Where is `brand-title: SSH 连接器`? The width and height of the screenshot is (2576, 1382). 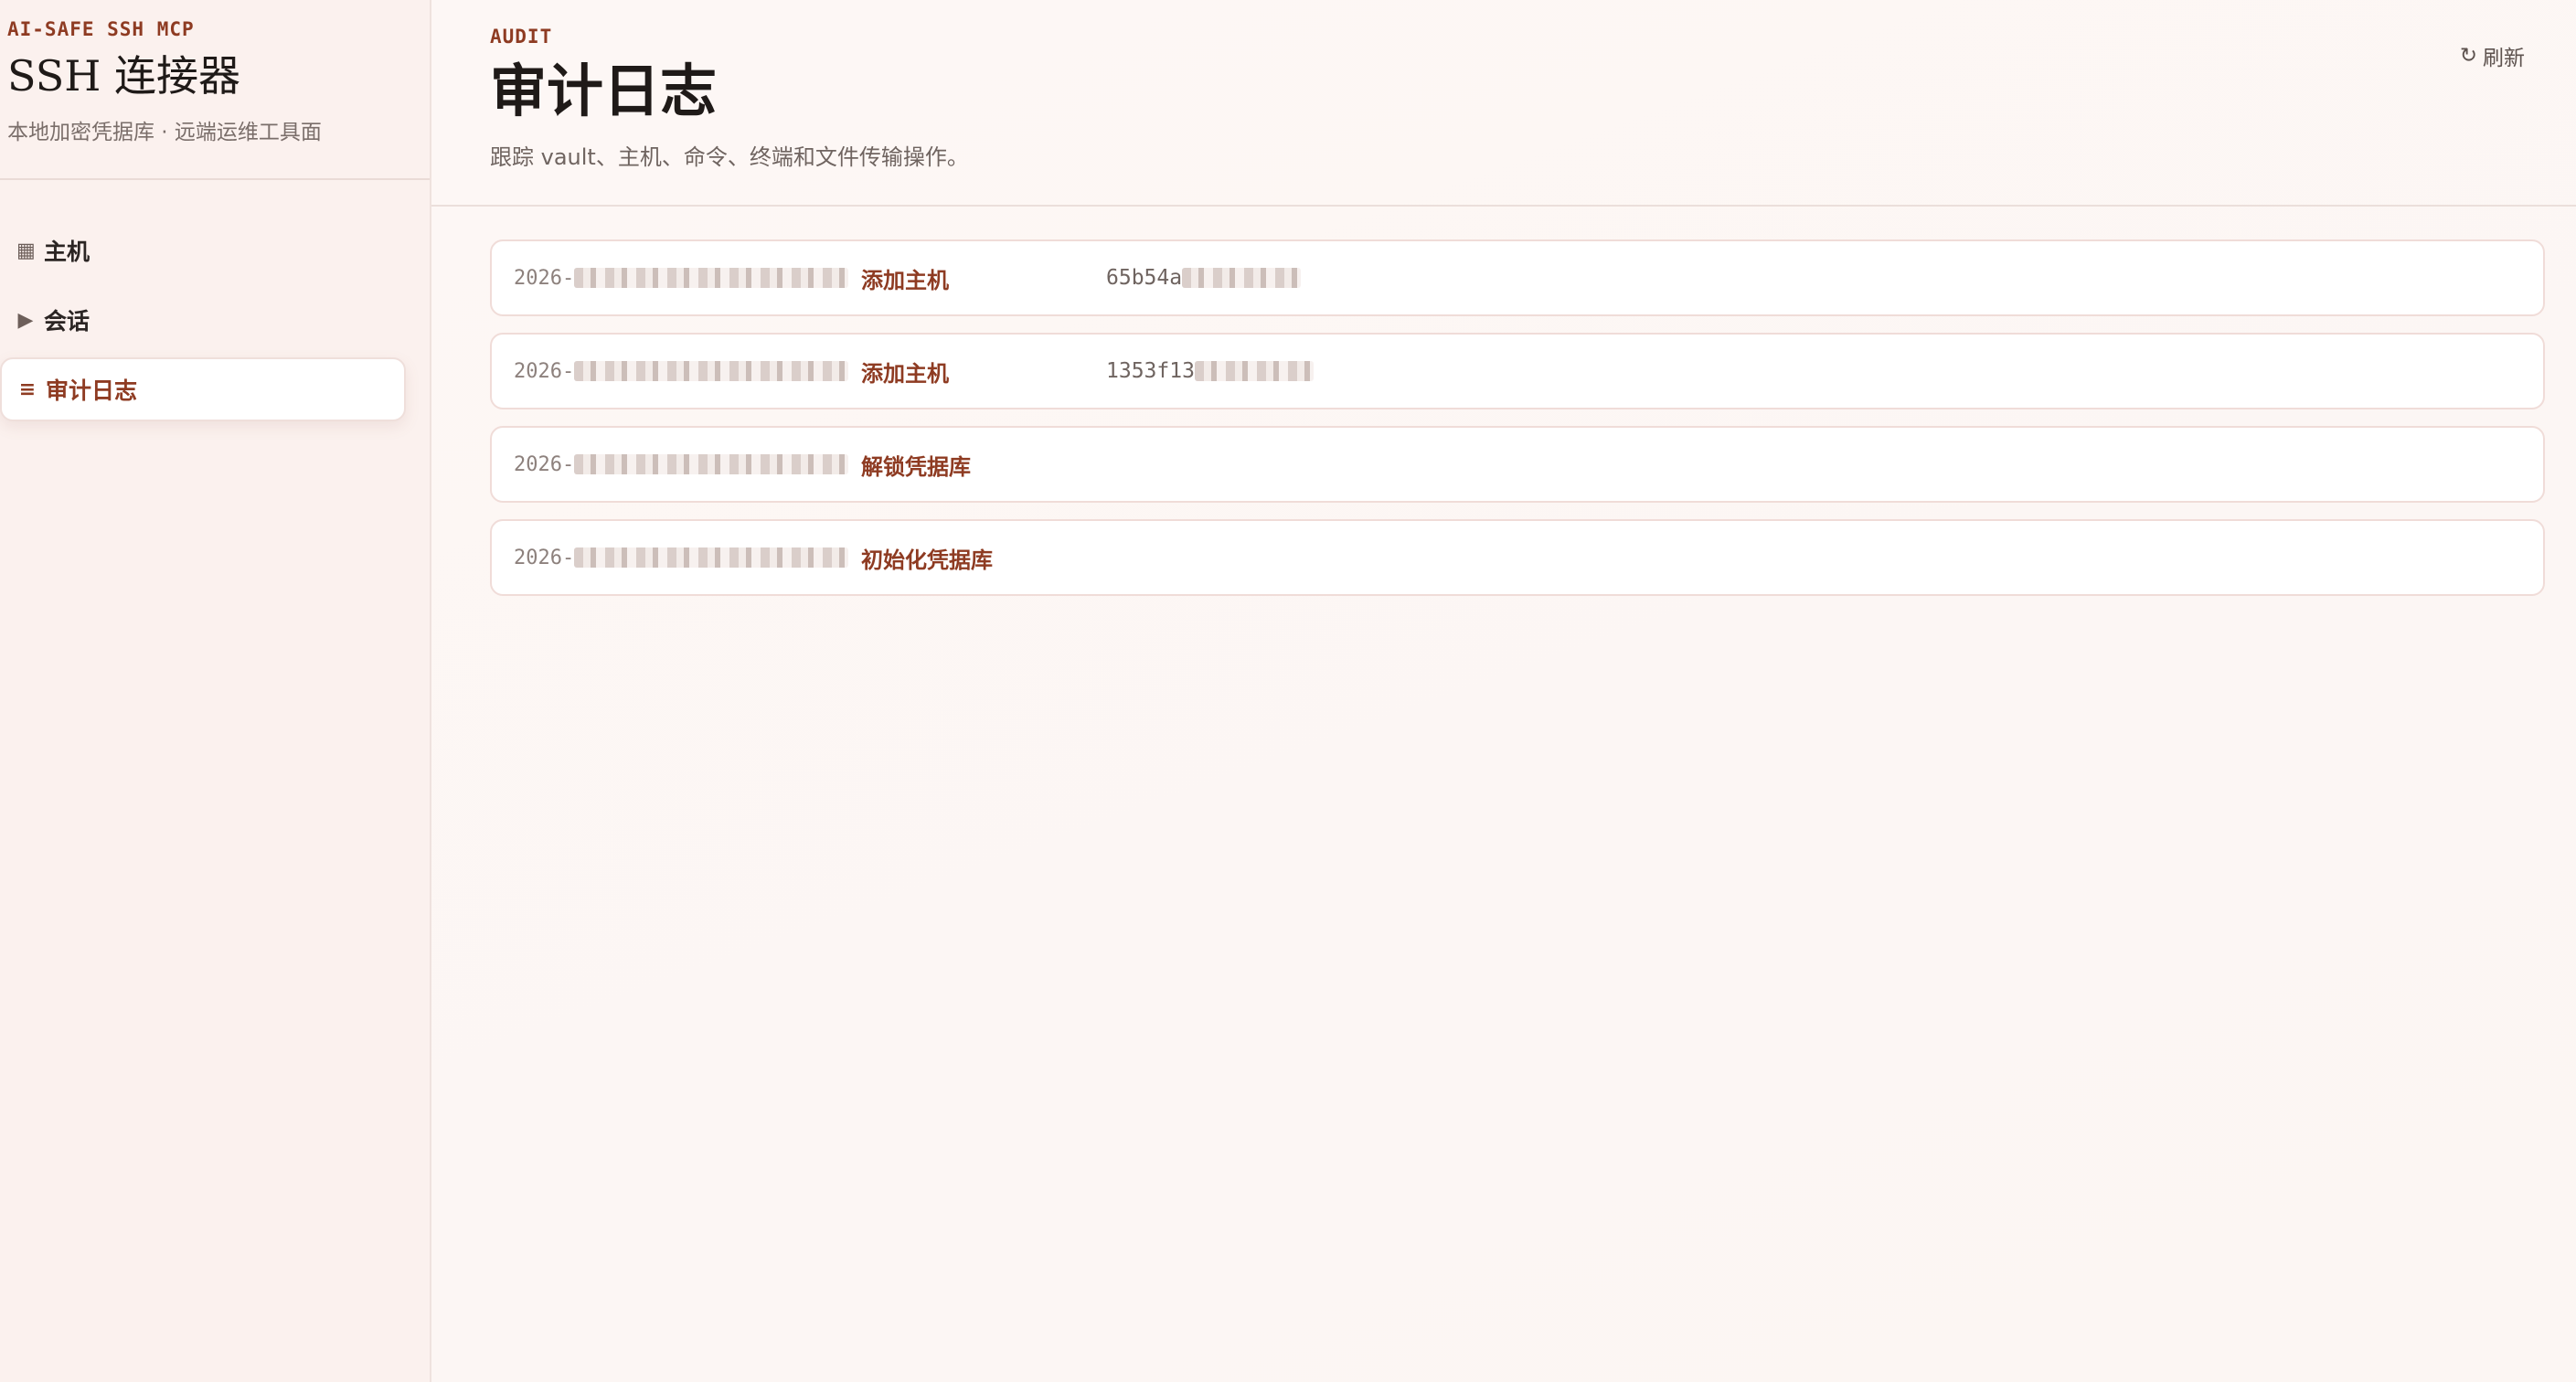
brand-title: SSH 连接器 is located at coordinates (123, 76).